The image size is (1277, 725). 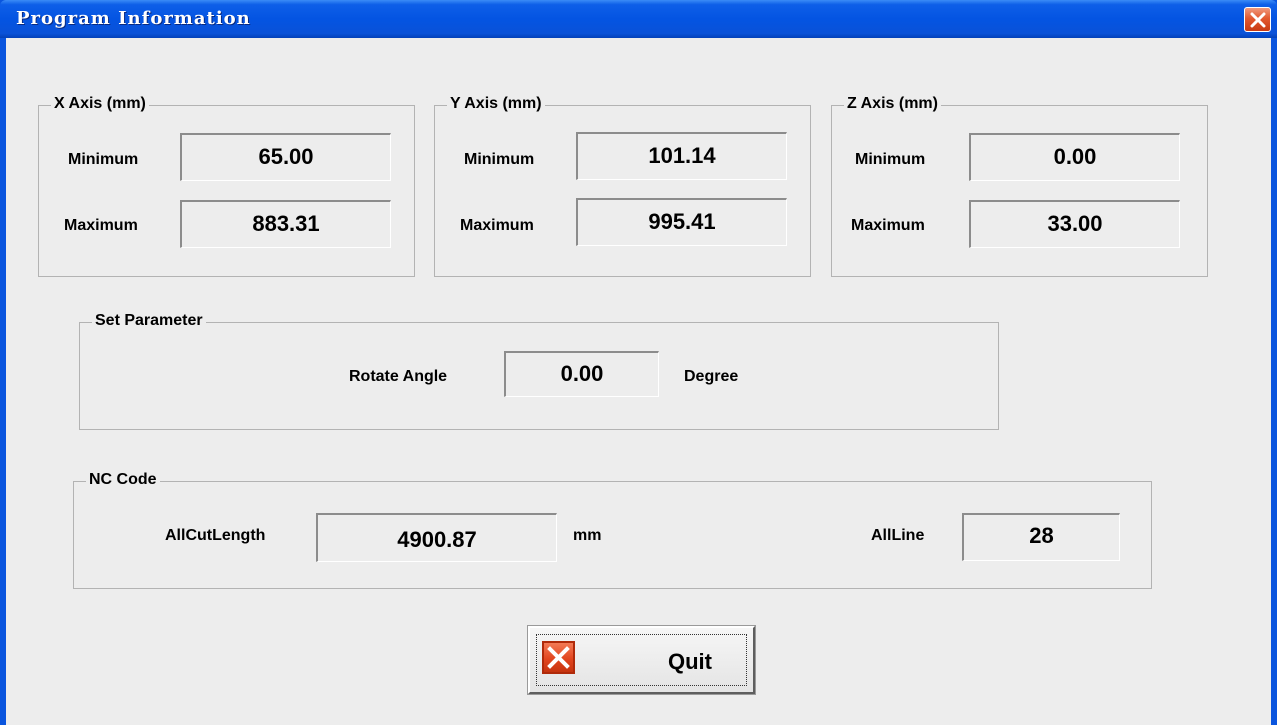 What do you see at coordinates (149, 321) in the screenshot?
I see `set-parameter-title: Set Parameter` at bounding box center [149, 321].